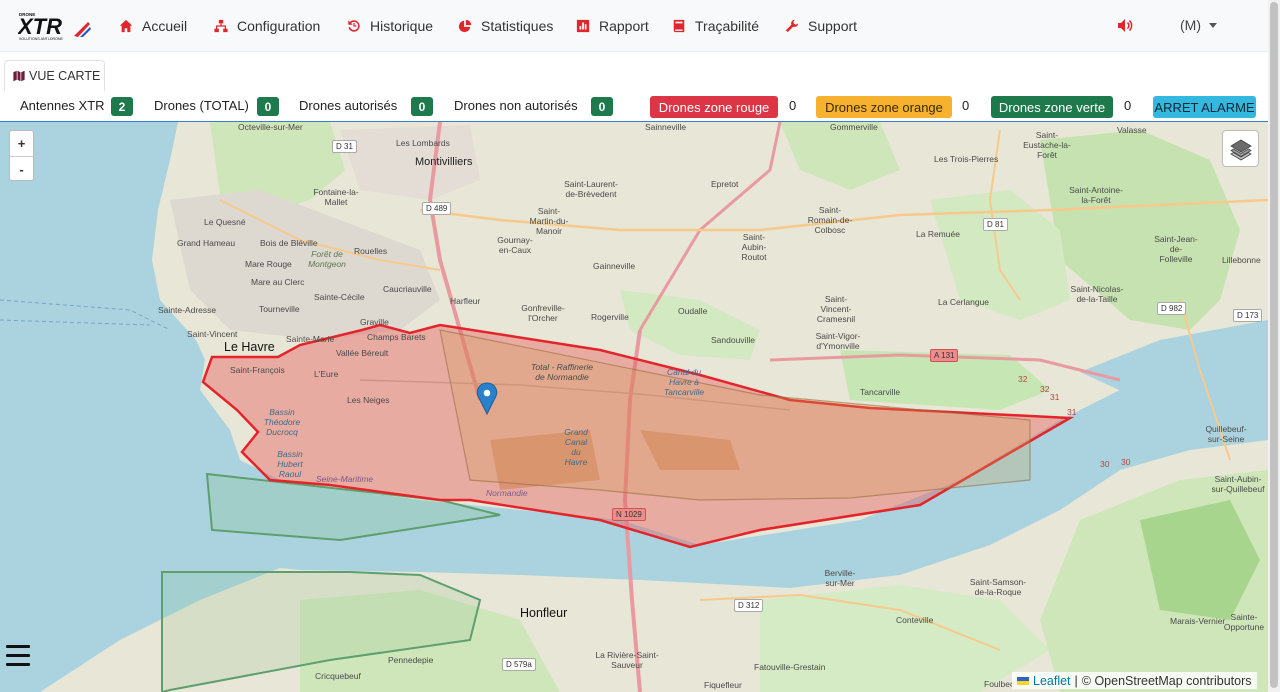 The image size is (1280, 692). I want to click on zone-verte-badge: Drones zone verte, so click(1052, 107).